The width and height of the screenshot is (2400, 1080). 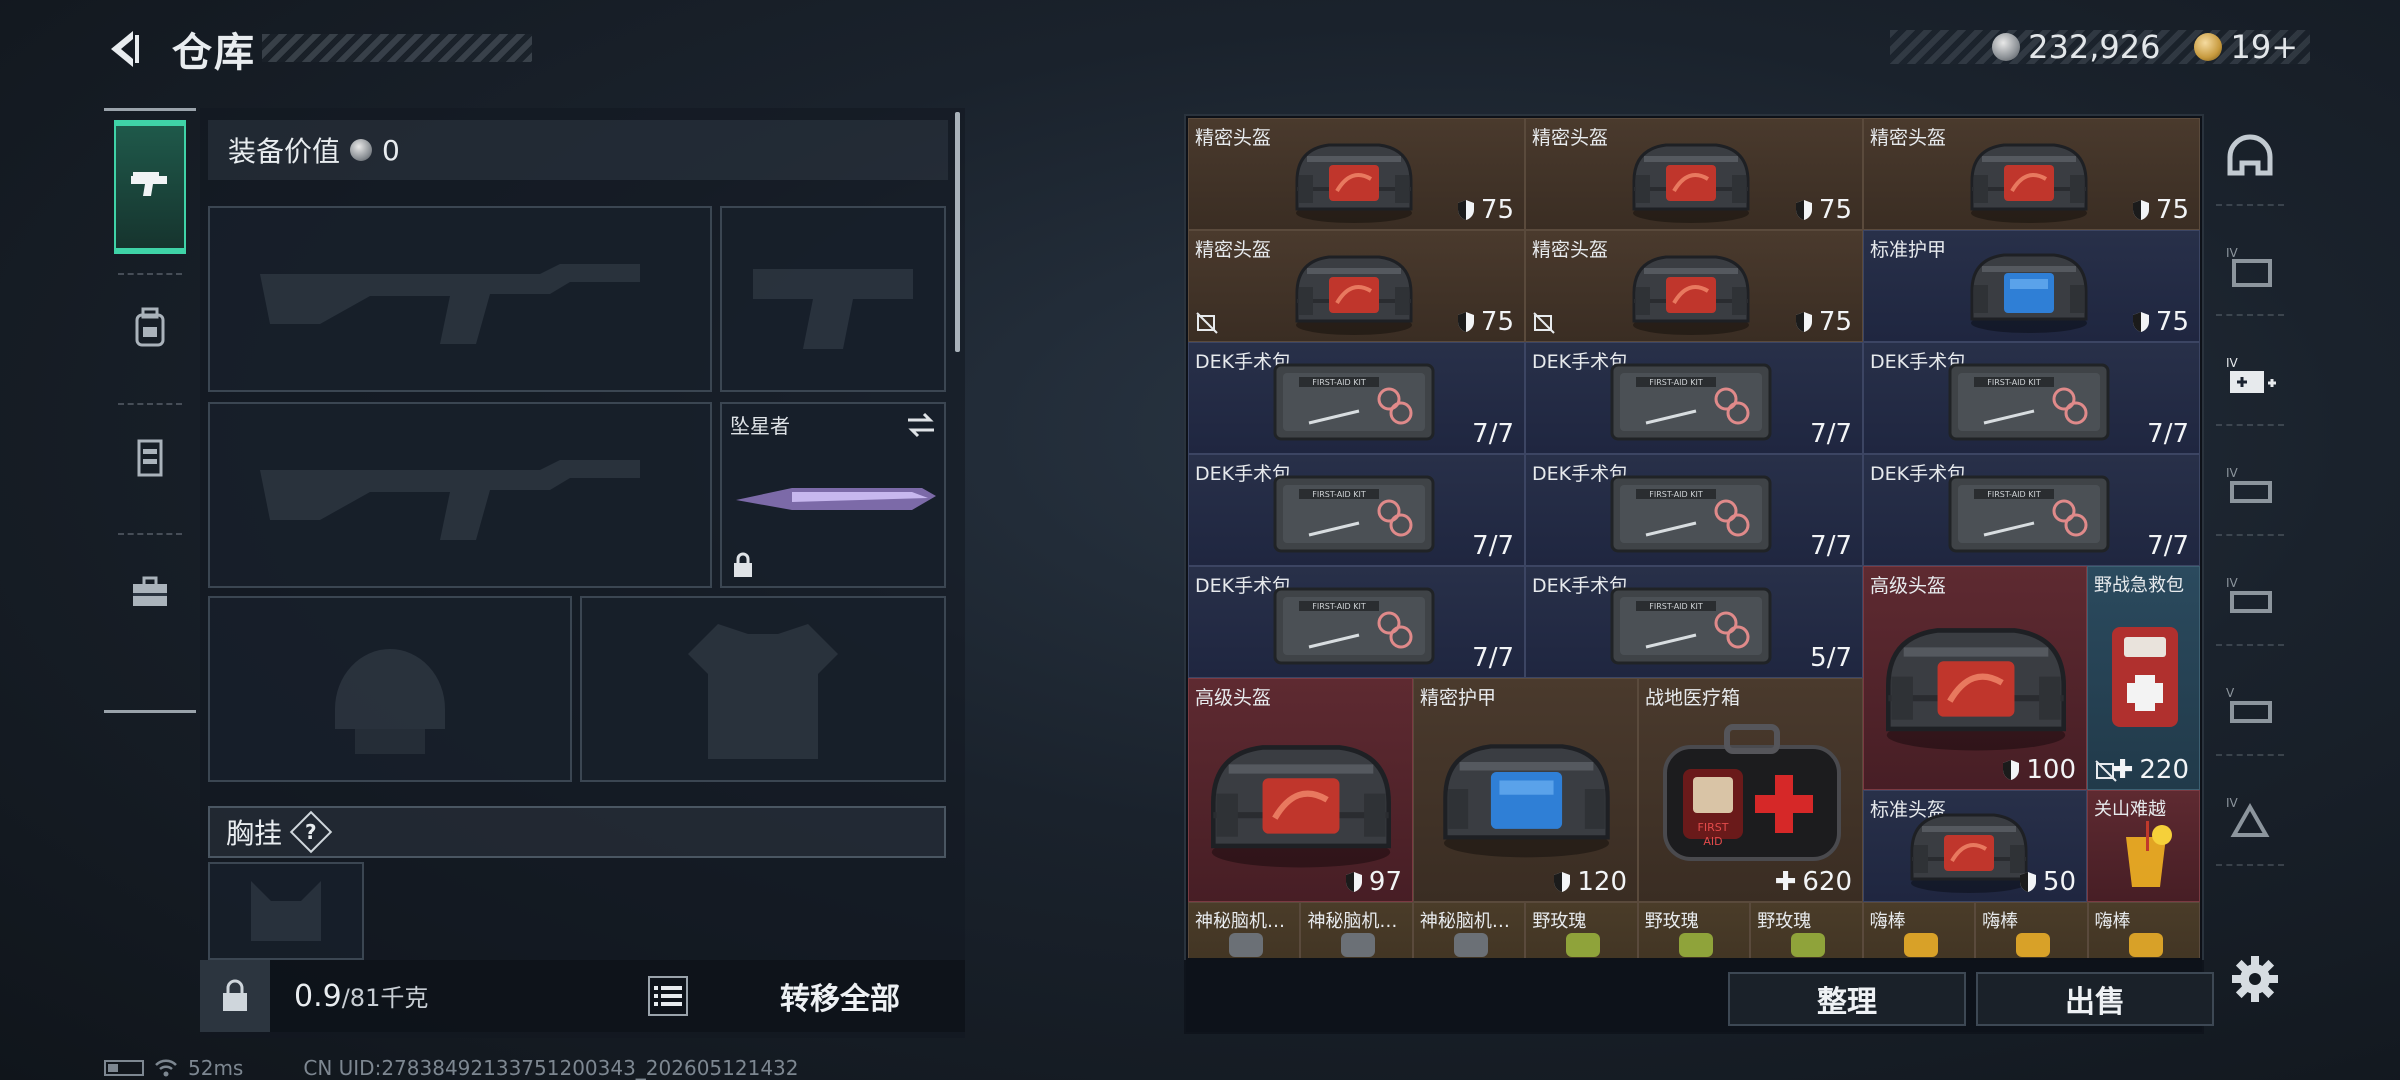 I want to click on inventory-item: 高级头盔 97, so click(x=1300, y=790).